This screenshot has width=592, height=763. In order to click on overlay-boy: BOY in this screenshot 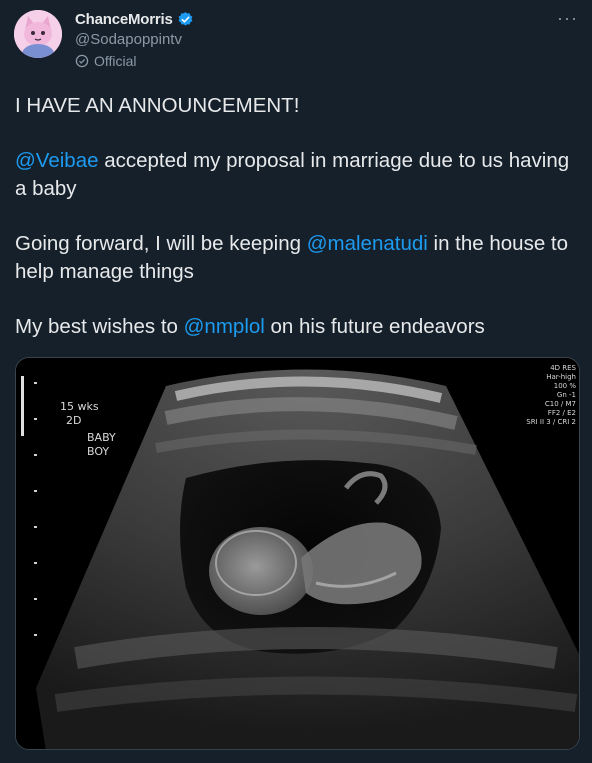, I will do `click(98, 451)`.